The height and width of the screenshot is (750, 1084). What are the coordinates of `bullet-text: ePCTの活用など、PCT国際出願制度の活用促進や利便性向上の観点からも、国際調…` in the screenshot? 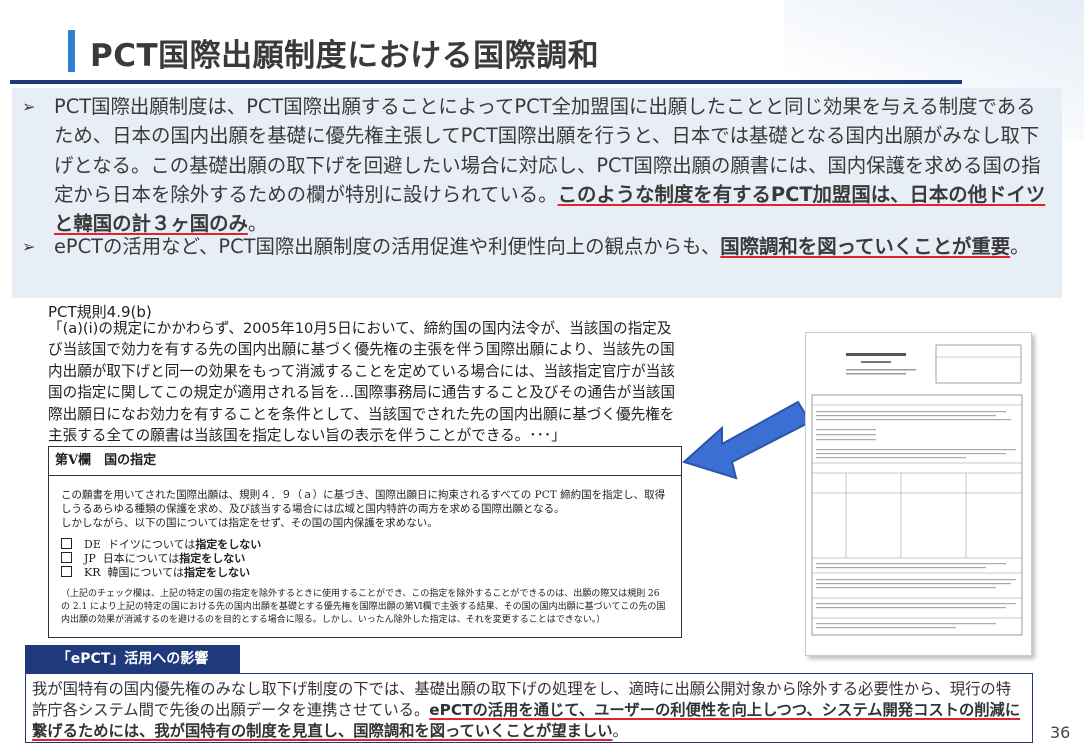 It's located at (554, 246).